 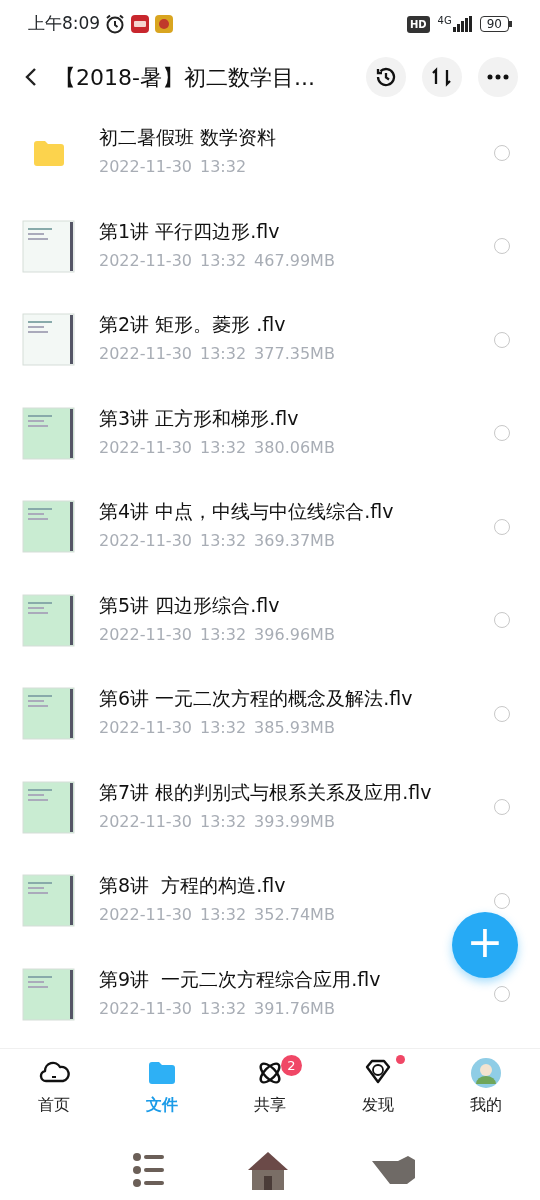 I want to click on file-size: 396.96MB, so click(x=294, y=634).